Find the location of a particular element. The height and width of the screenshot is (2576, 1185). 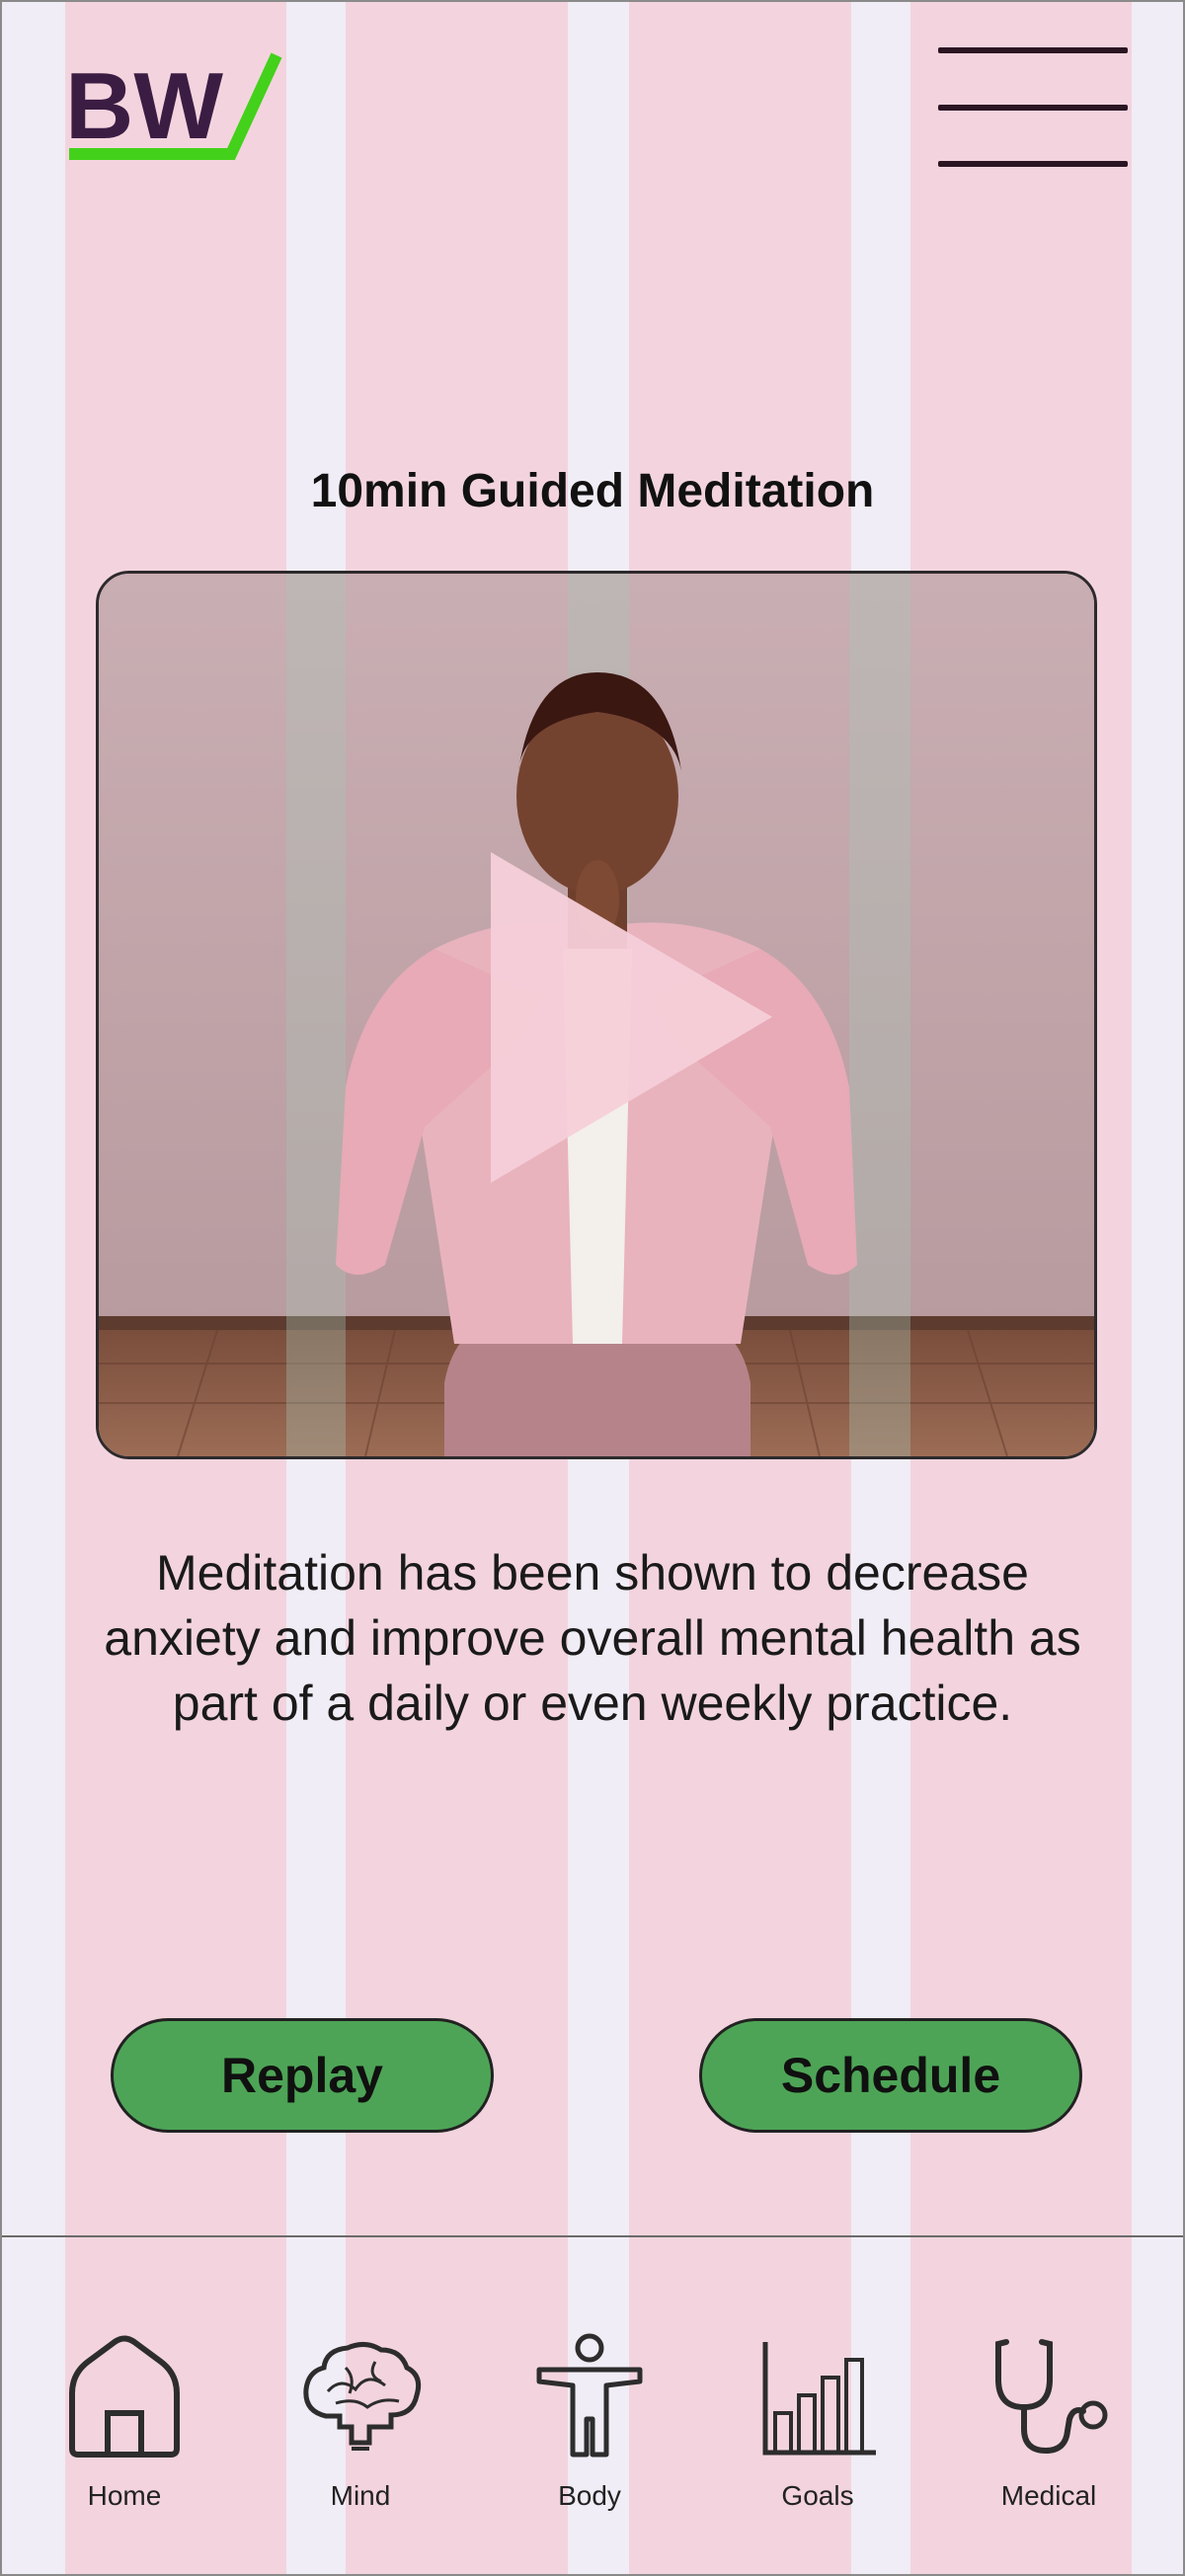

nav-item-home: Home is located at coordinates (125, 2431).